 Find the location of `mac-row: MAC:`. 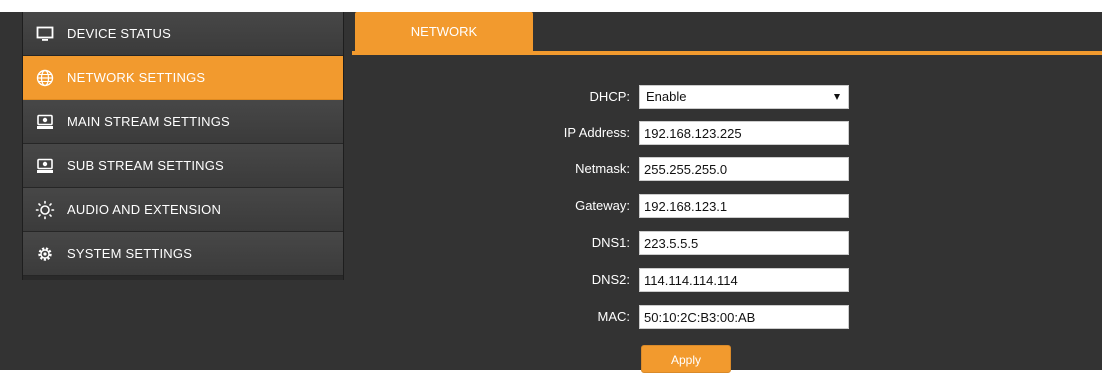

mac-row: MAC: is located at coordinates (727, 317).